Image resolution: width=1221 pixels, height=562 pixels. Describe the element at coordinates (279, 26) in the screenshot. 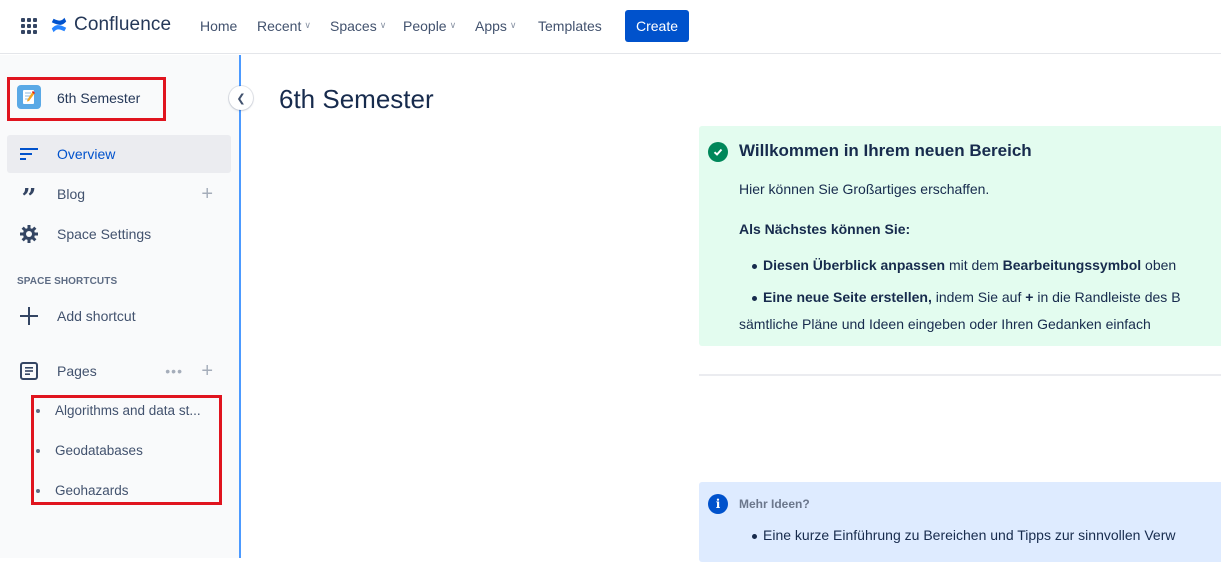

I see `nav-recent-label: Recent` at that location.